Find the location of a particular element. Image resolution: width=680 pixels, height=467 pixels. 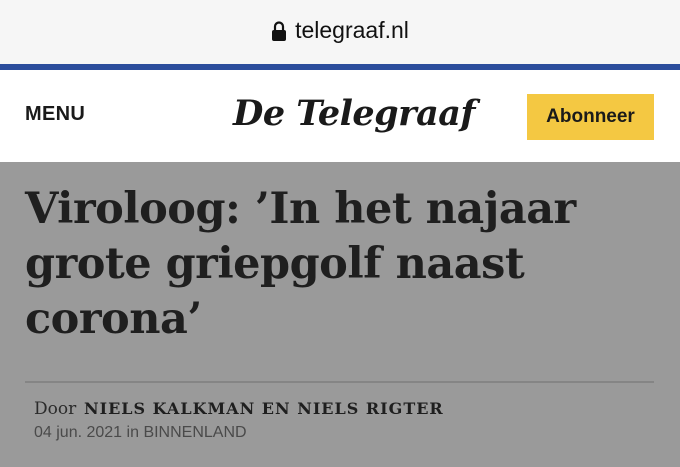

subscribe-button: Abonneer is located at coordinates (590, 117).